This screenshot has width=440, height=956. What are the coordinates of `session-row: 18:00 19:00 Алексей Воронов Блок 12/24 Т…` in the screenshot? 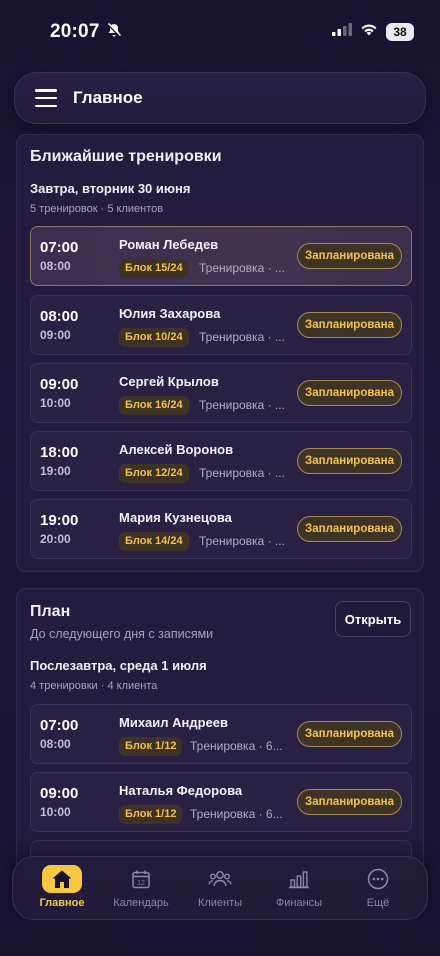 It's located at (221, 461).